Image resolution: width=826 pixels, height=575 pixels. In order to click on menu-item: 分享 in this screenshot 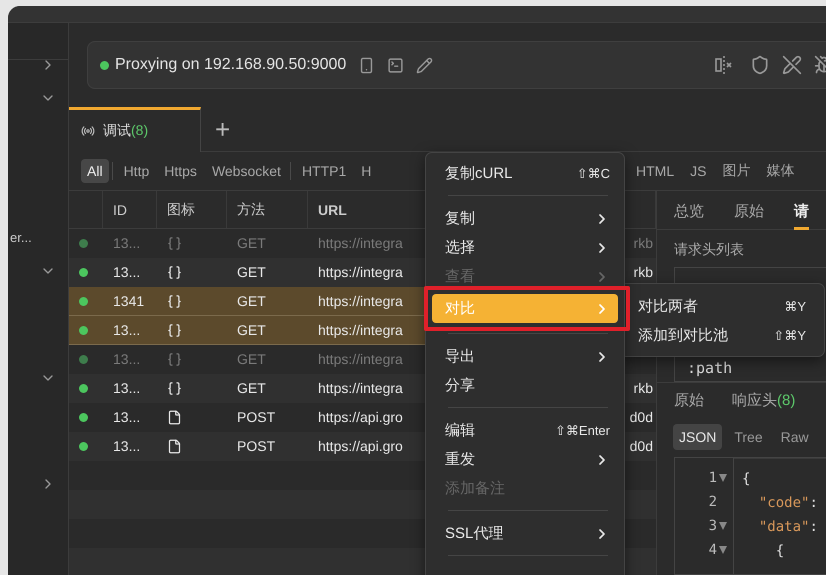, I will do `click(525, 385)`.